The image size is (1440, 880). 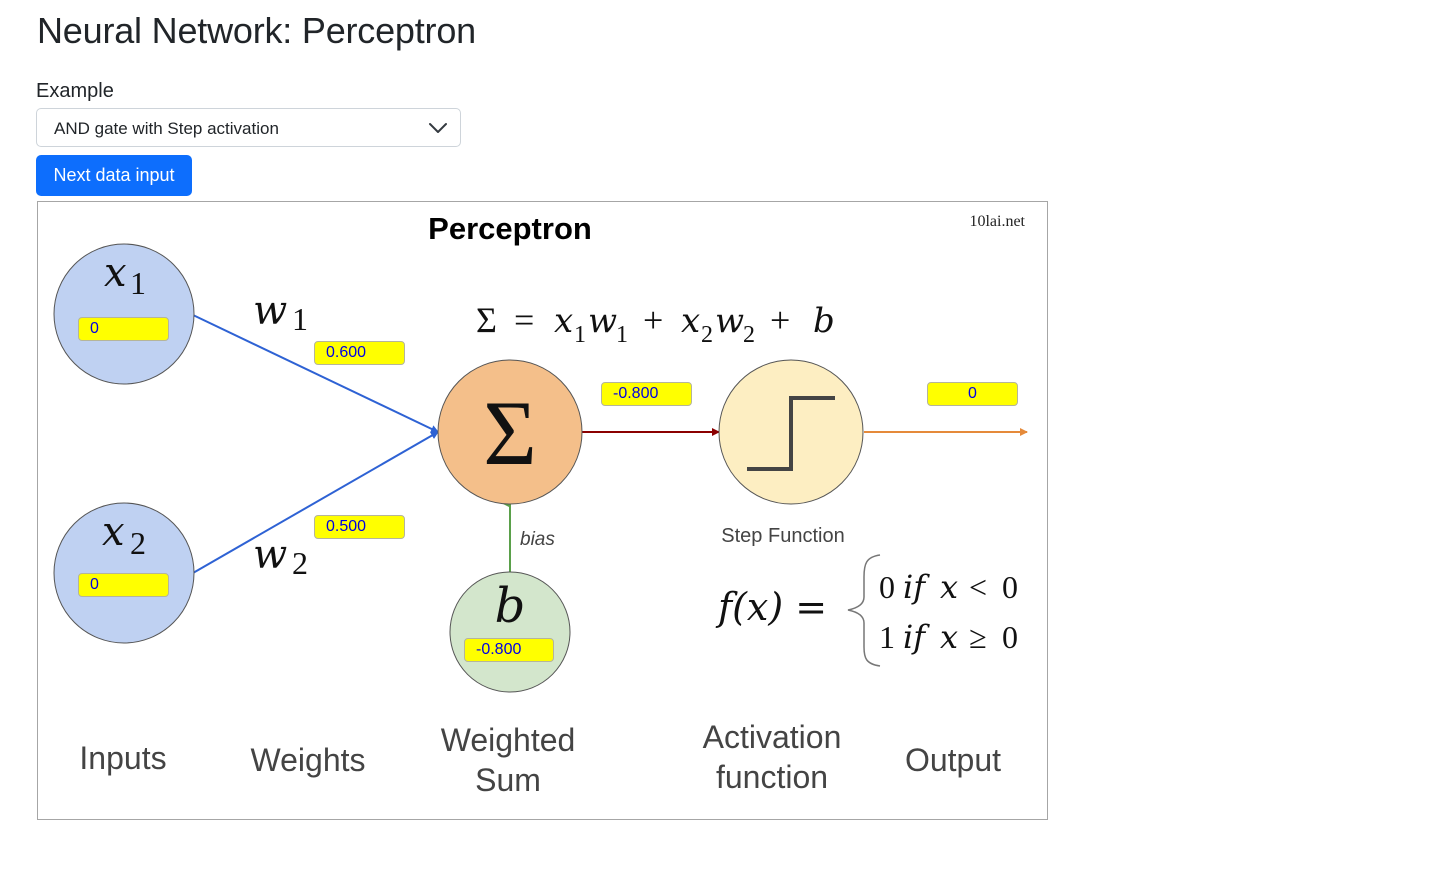 What do you see at coordinates (602, 321) in the screenshot?
I see `formula-w1: w` at bounding box center [602, 321].